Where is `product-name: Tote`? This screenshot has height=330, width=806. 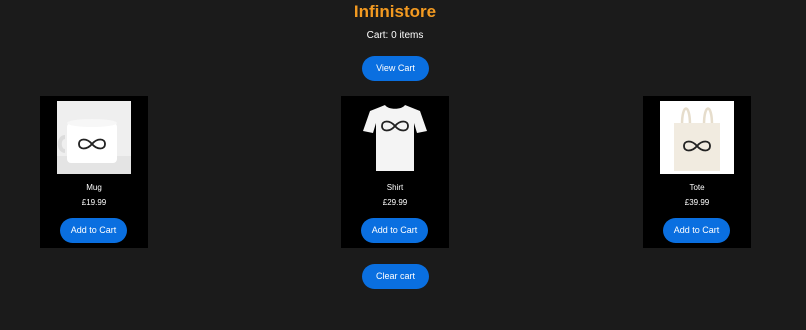
product-name: Tote is located at coordinates (697, 187).